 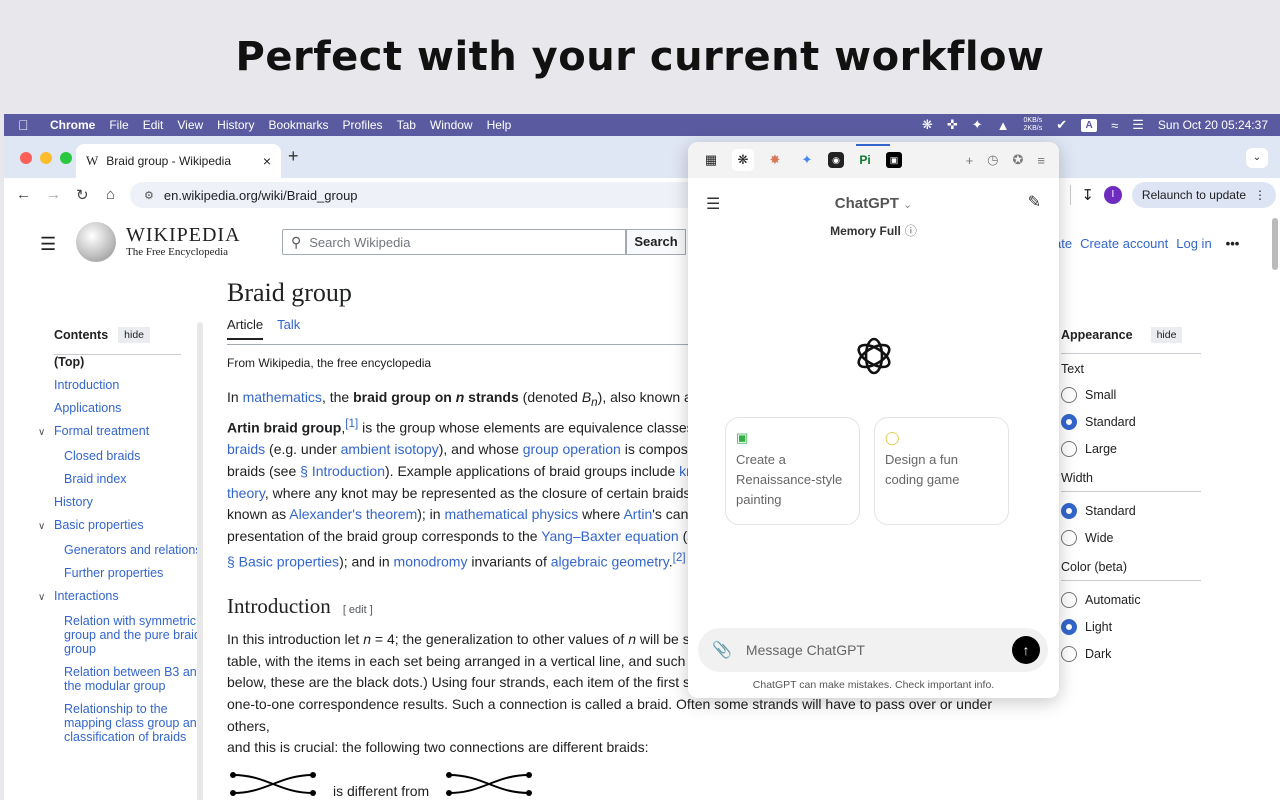 What do you see at coordinates (183, 235) in the screenshot?
I see `wikipedia-wordmark: WIKIPEDIA` at bounding box center [183, 235].